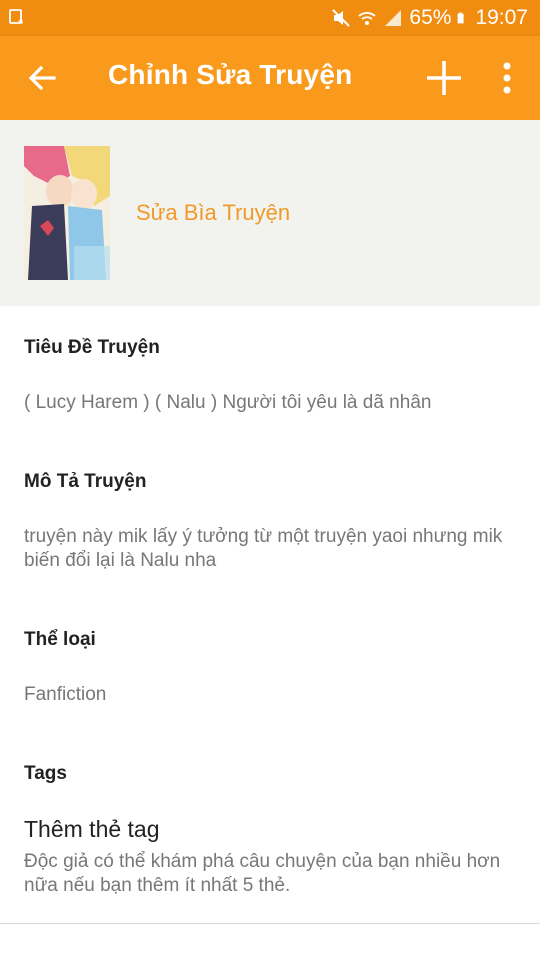 This screenshot has height=960, width=540. What do you see at coordinates (270, 923) in the screenshot?
I see `divider` at bounding box center [270, 923].